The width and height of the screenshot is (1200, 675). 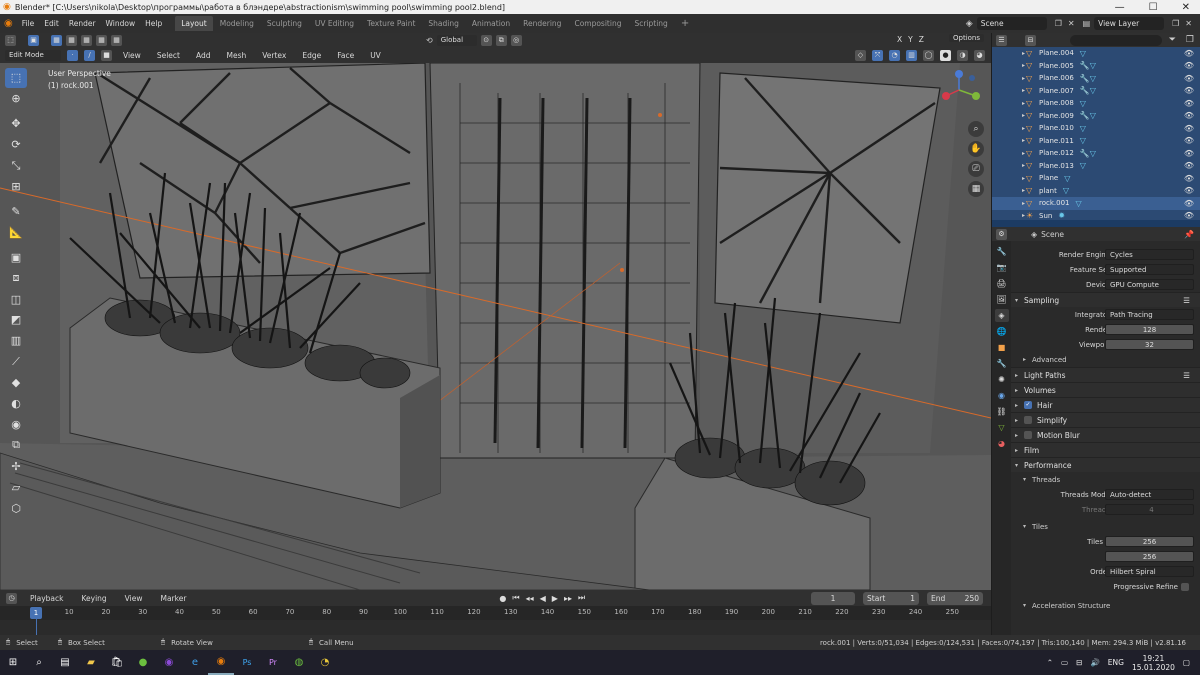 What do you see at coordinates (91, 662) in the screenshot?
I see `file-explorer-icon: ▰` at bounding box center [91, 662].